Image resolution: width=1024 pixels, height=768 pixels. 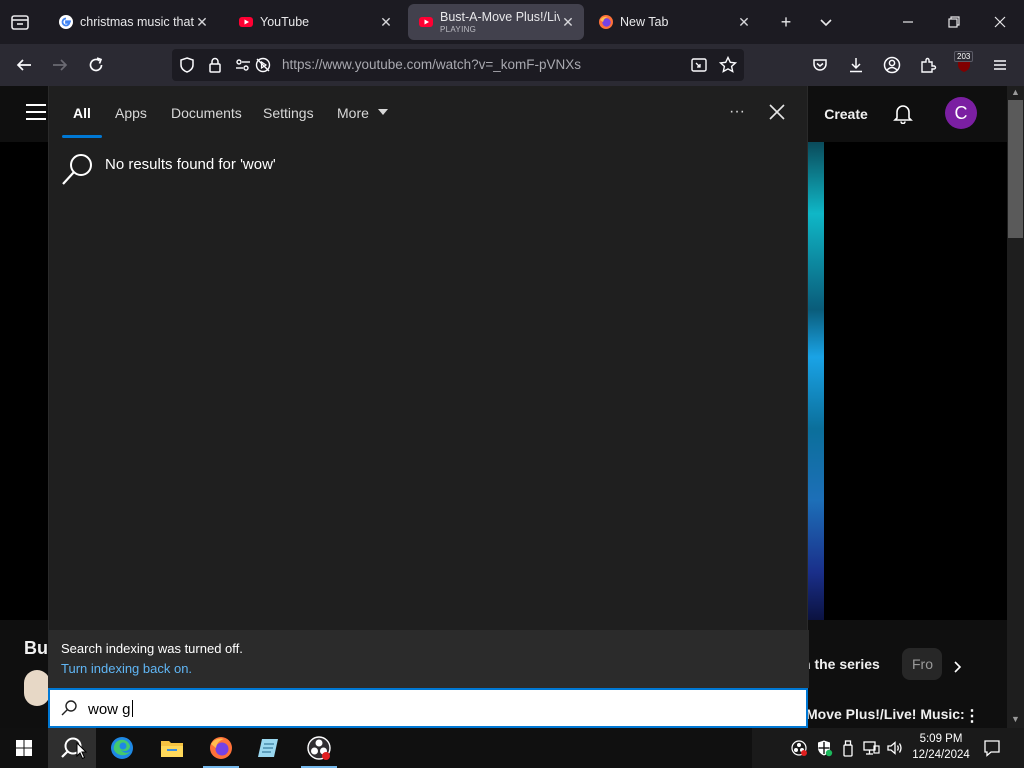 What do you see at coordinates (954, 22) in the screenshot?
I see `restore-icon` at bounding box center [954, 22].